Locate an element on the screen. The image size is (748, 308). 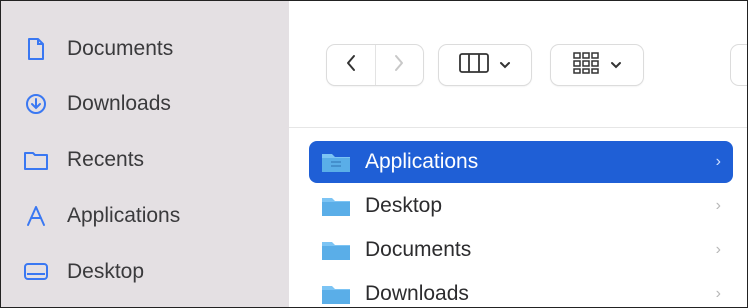
forward-button is located at coordinates (399, 65).